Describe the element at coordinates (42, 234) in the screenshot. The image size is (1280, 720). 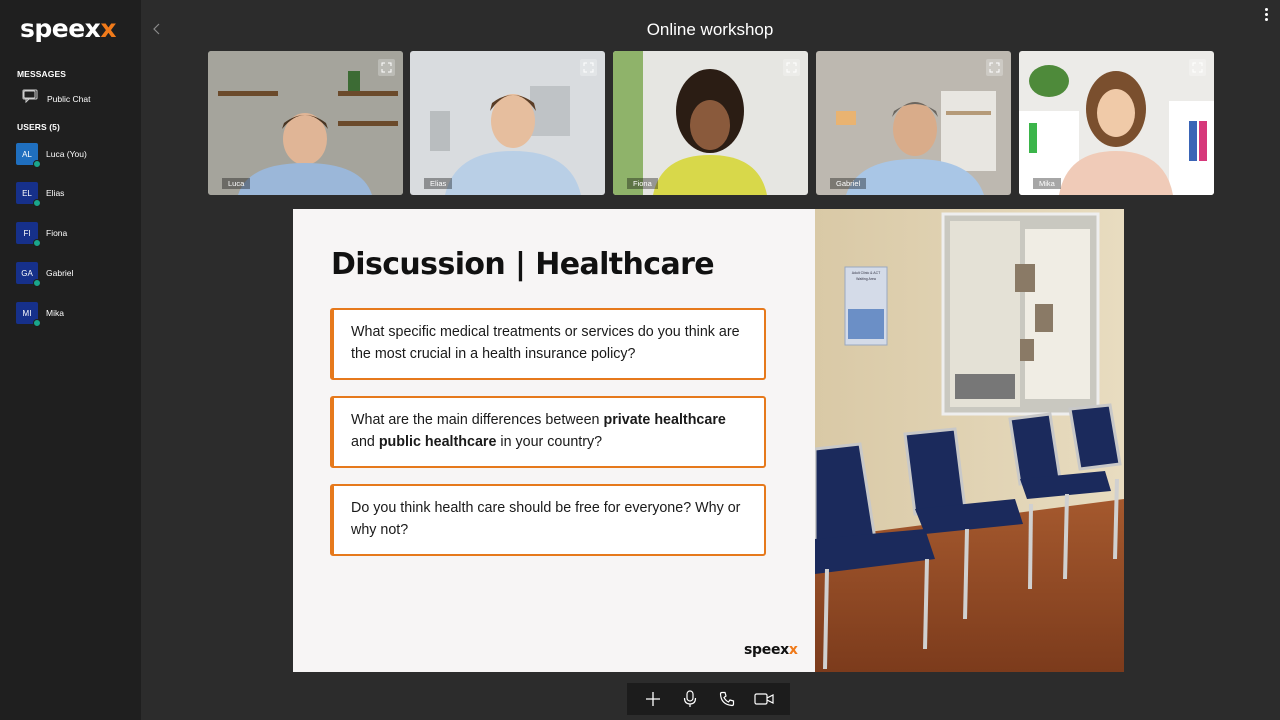
I see `user-item-fiona: FI Fiona` at that location.